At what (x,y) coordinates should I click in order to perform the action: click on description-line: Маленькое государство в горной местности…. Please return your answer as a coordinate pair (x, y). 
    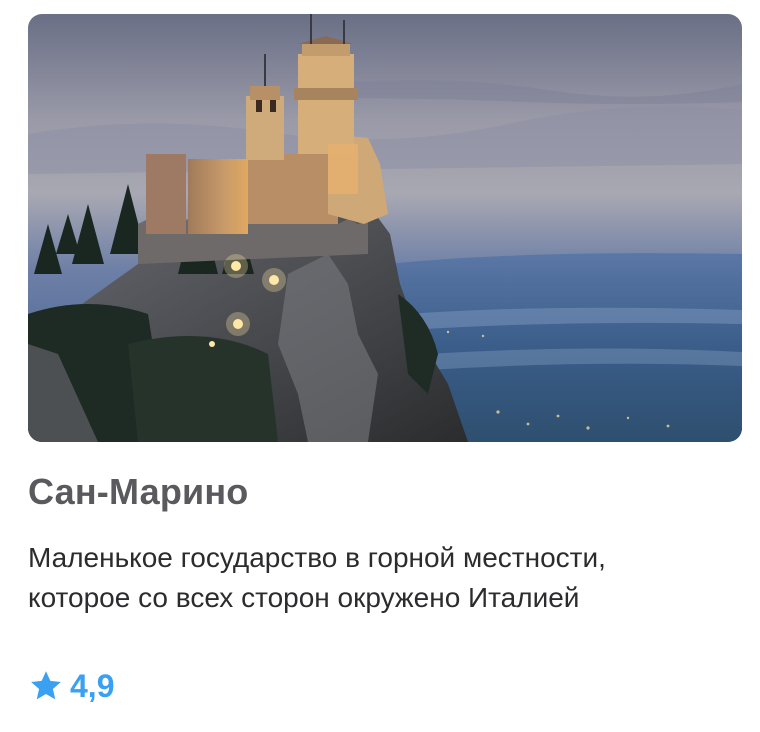
    Looking at the image, I should click on (317, 557).